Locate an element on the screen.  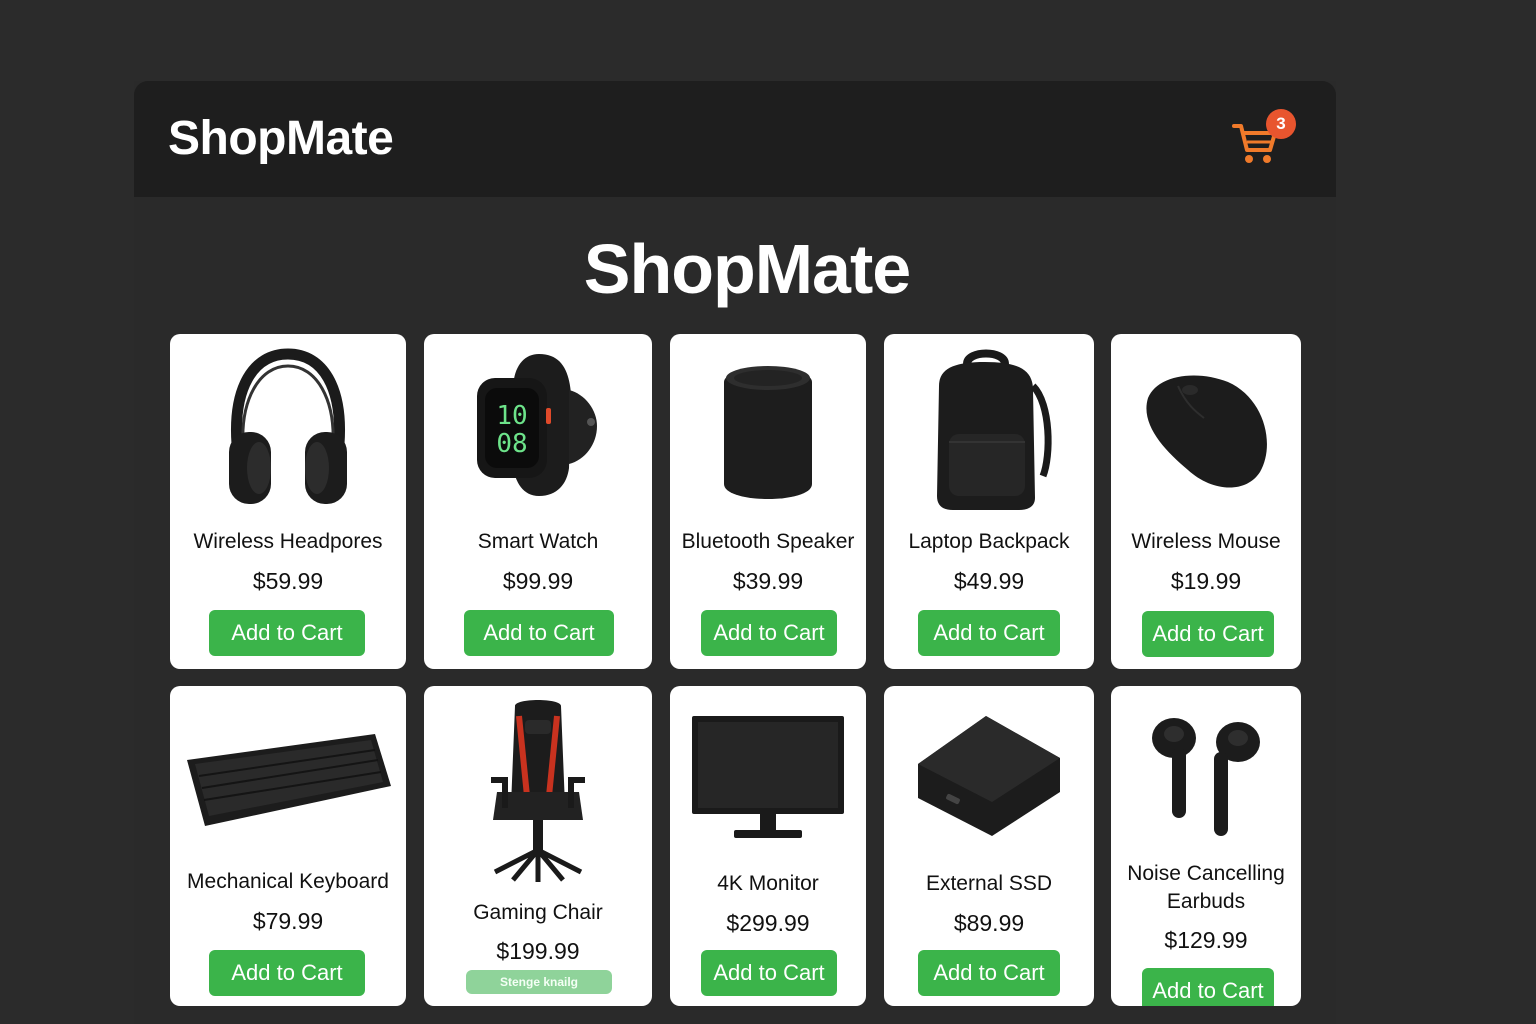
product-price: $199.99 is located at coordinates (538, 951).